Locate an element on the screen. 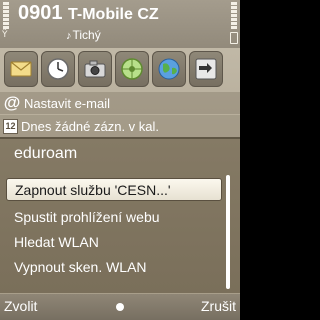  battery-icon is located at coordinates (234, 38).